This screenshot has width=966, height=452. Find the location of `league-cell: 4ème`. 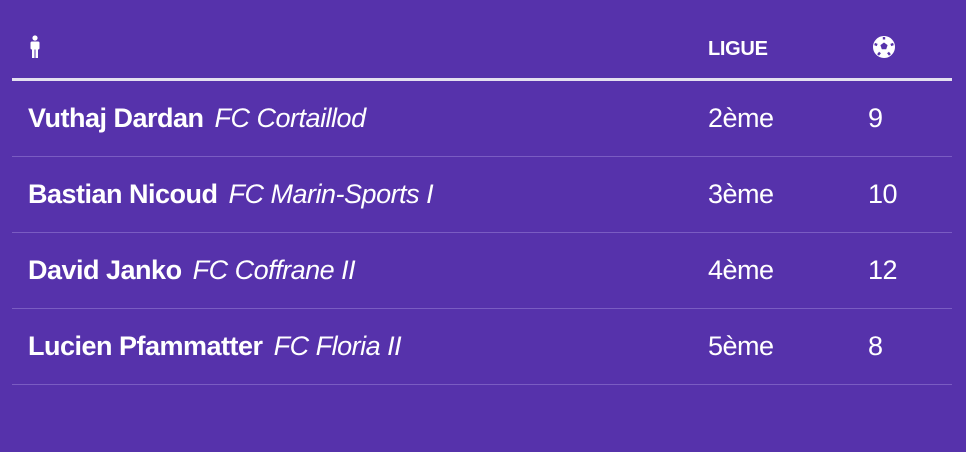

league-cell: 4ème is located at coordinates (741, 270).